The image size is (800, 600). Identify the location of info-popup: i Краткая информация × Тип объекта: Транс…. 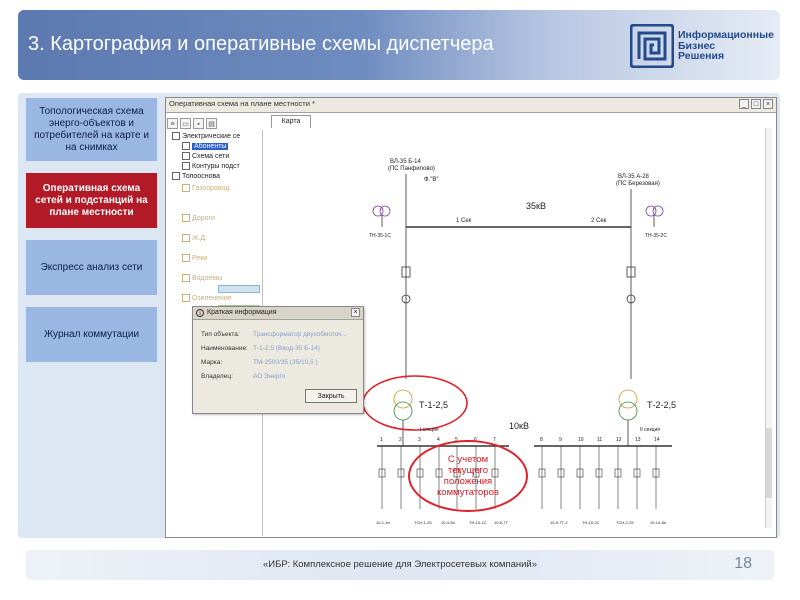
(278, 360).